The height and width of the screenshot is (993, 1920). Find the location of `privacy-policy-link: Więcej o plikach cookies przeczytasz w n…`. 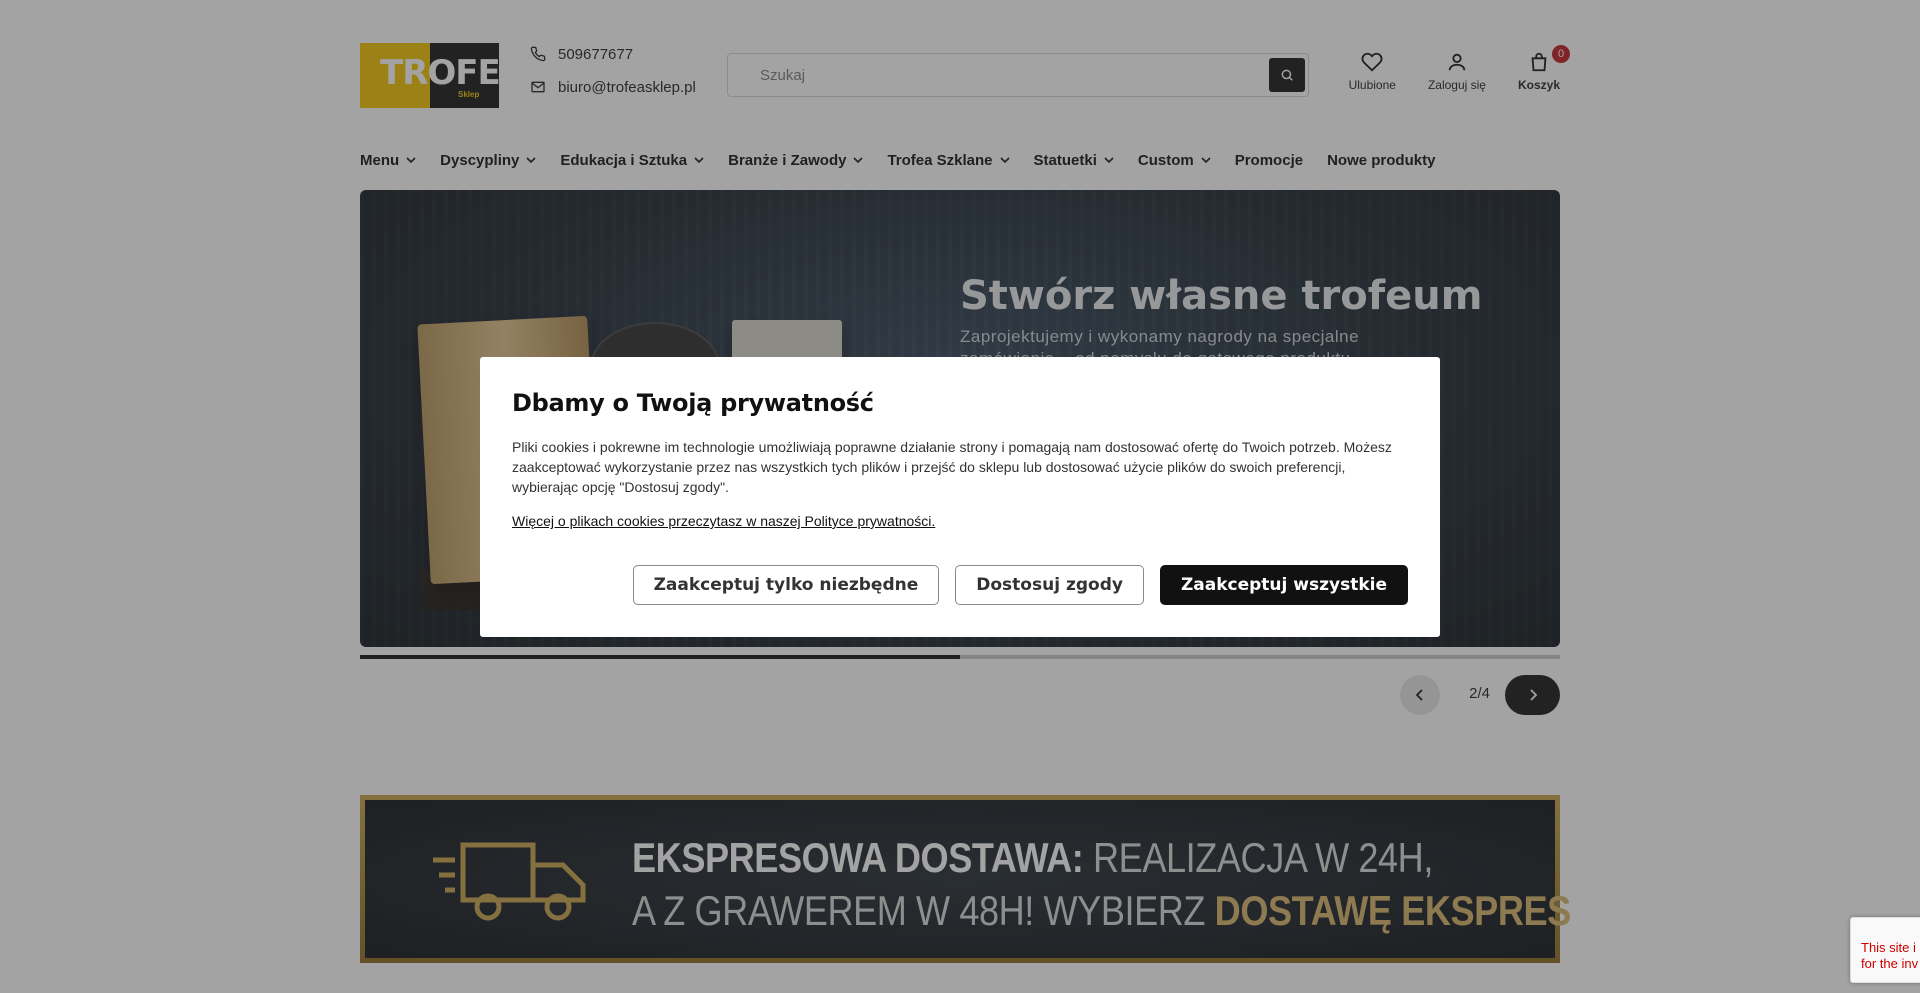

privacy-policy-link: Więcej o plikach cookies przeczytasz w n… is located at coordinates (723, 521).